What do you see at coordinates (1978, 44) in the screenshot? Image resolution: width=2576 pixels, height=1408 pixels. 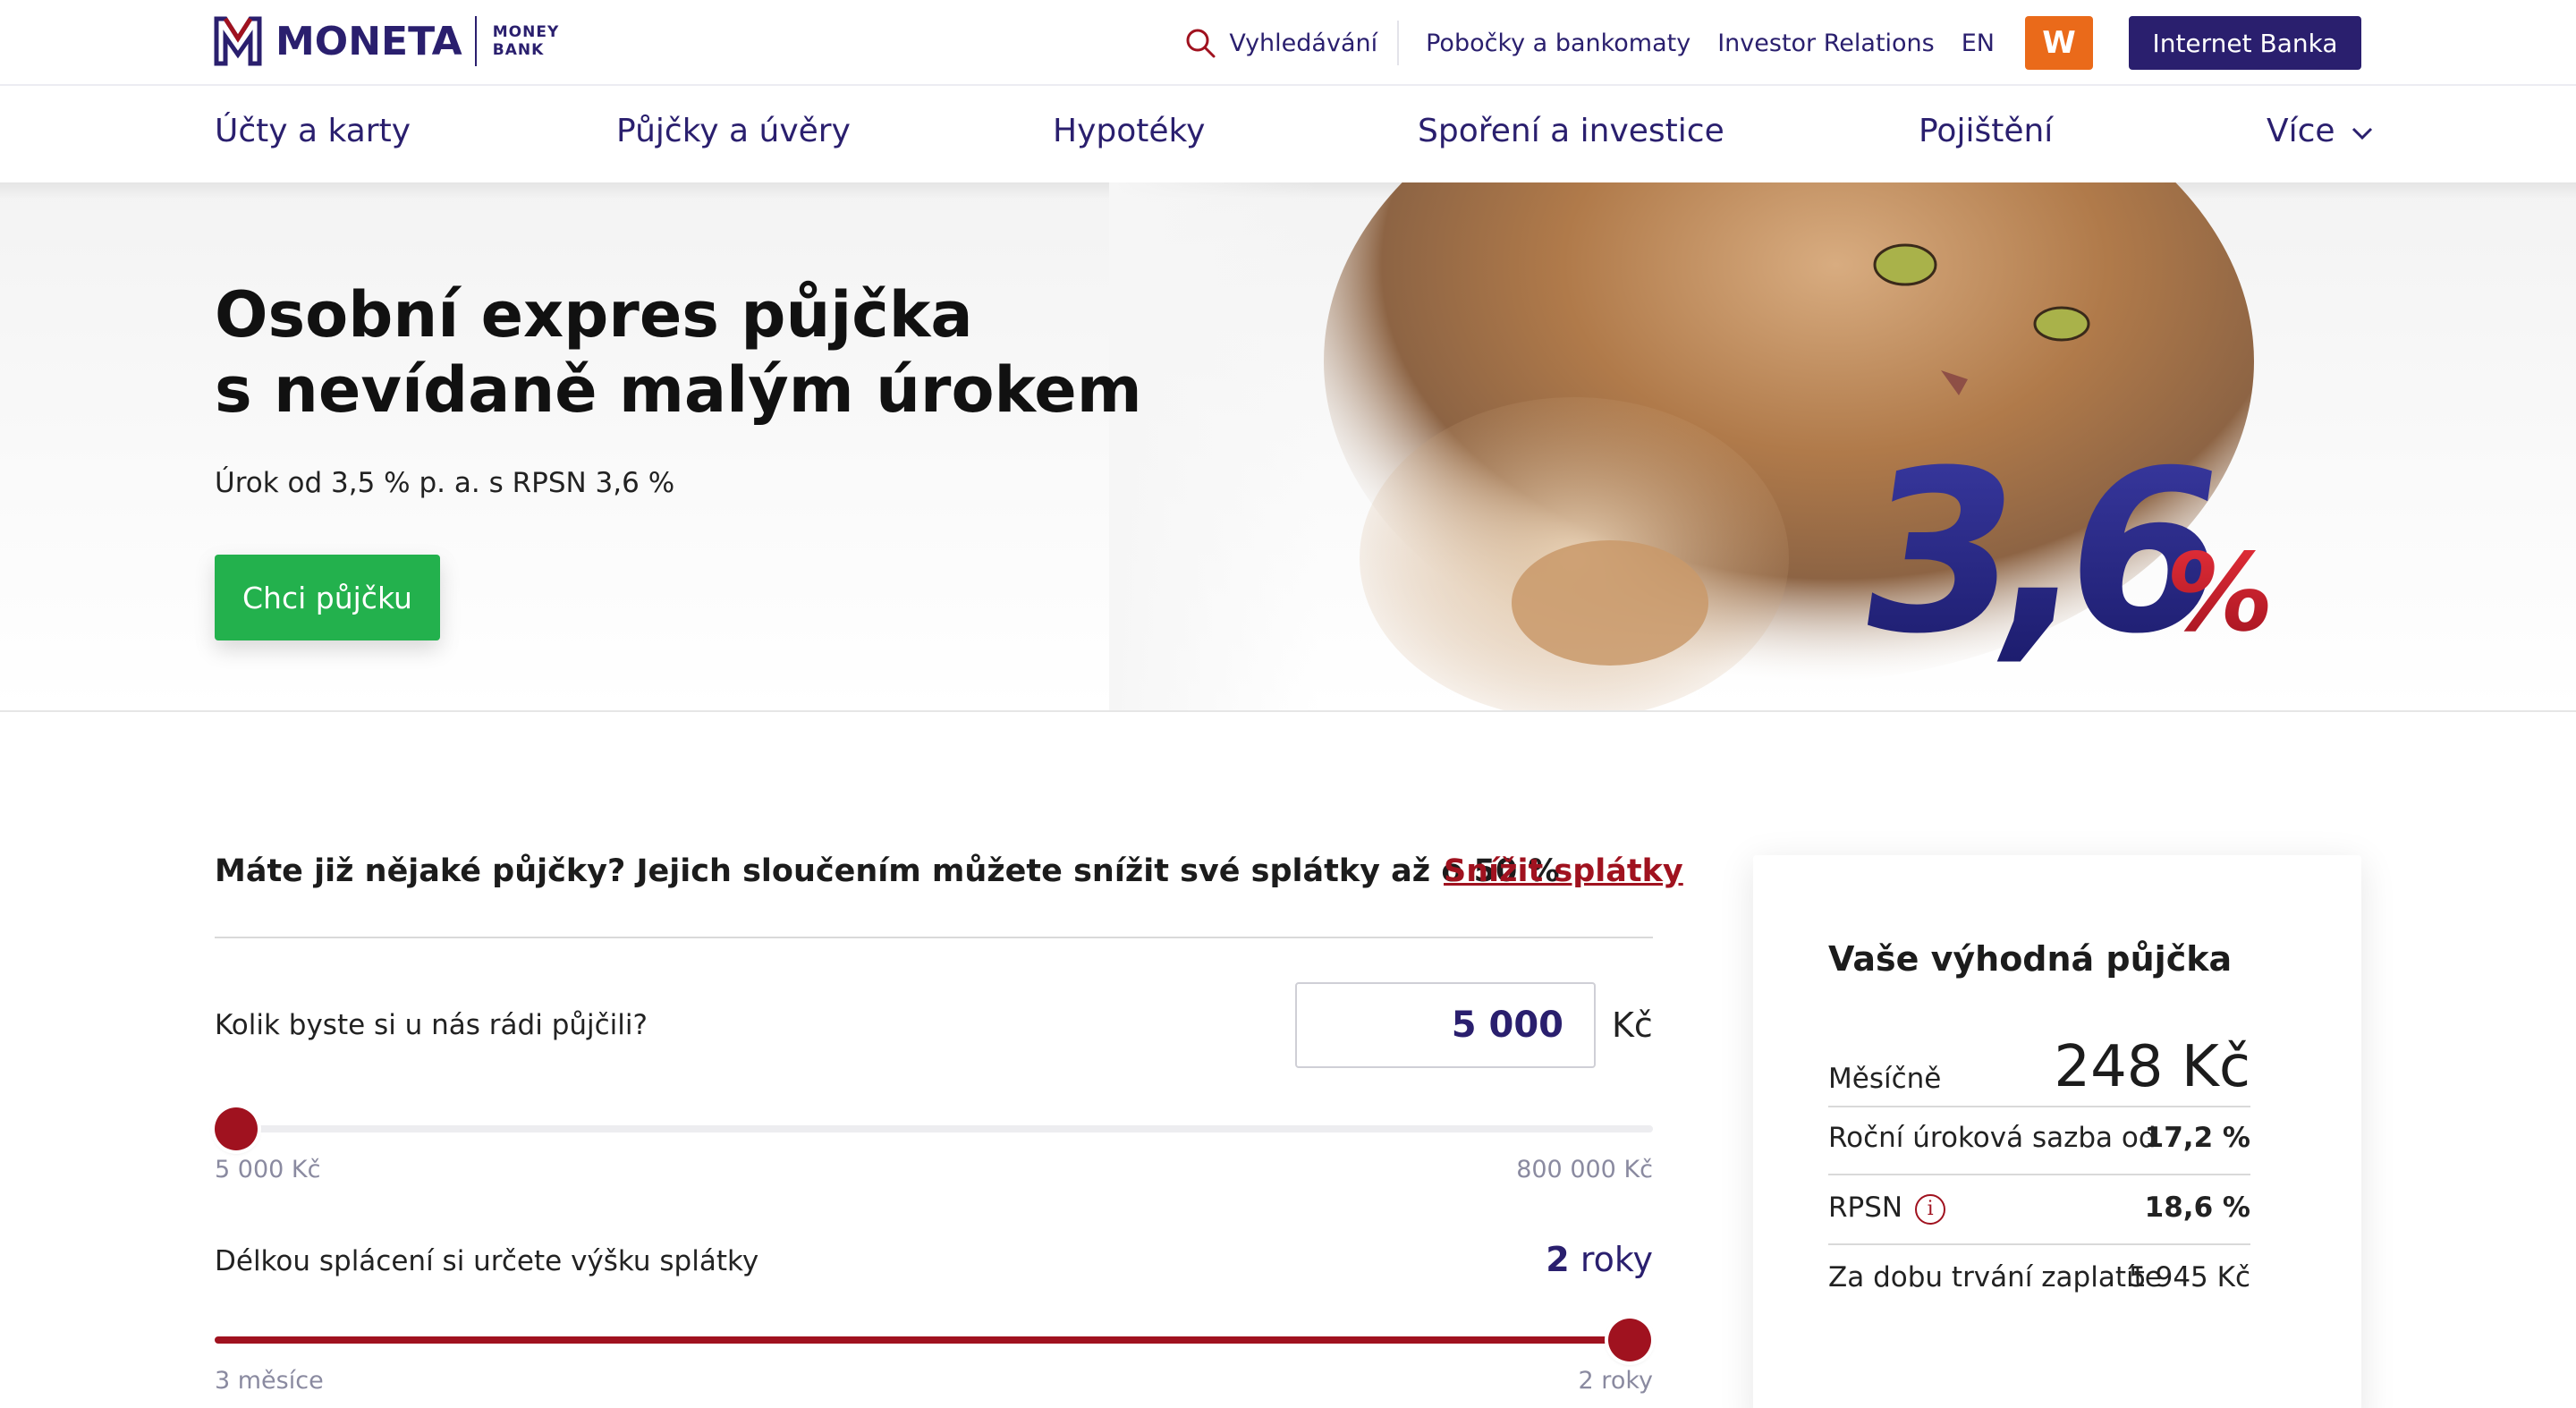 I see `language-switch-en: EN` at bounding box center [1978, 44].